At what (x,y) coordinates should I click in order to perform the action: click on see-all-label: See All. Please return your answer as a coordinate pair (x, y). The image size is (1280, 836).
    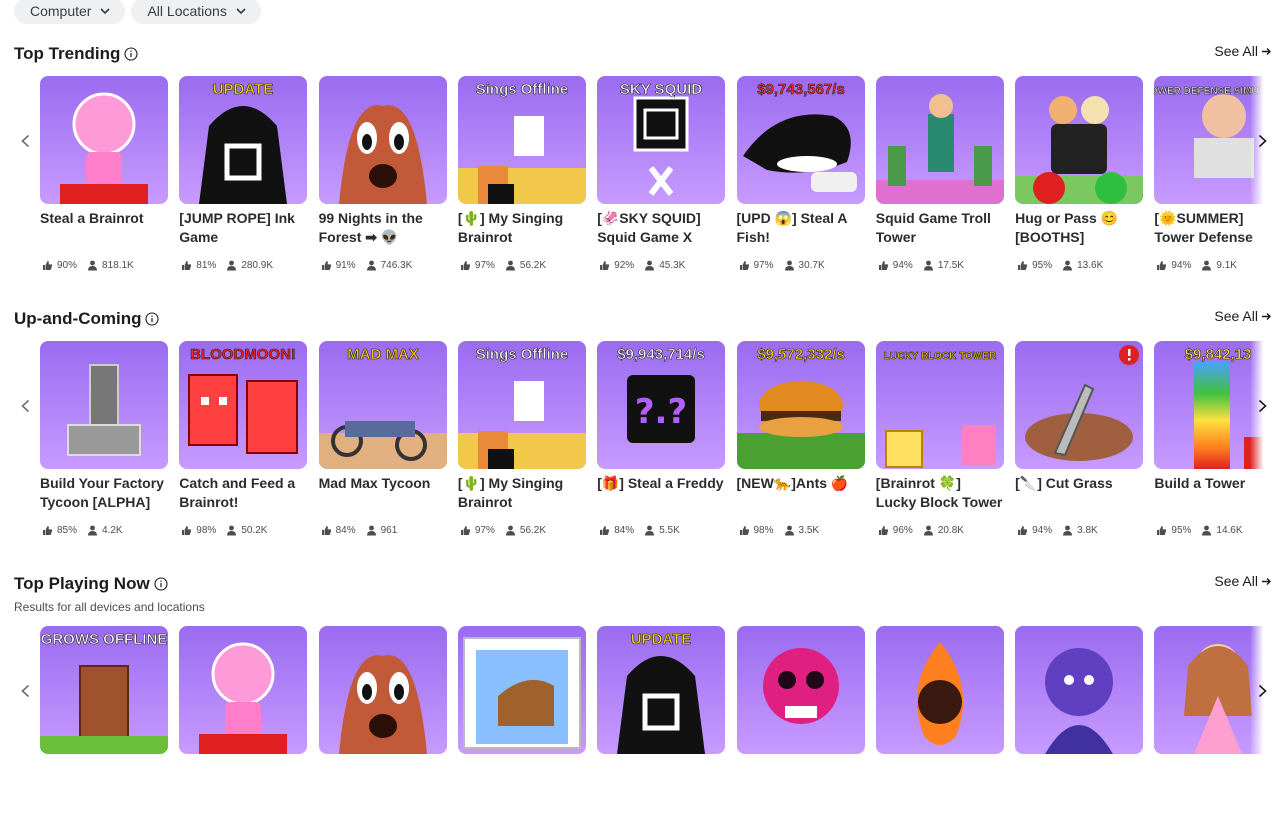
    Looking at the image, I should click on (1236, 51).